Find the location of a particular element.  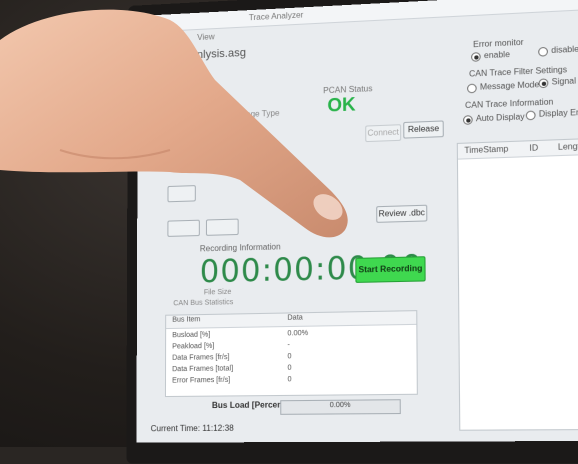

table-row: Peakload [%] - is located at coordinates (286, 346).